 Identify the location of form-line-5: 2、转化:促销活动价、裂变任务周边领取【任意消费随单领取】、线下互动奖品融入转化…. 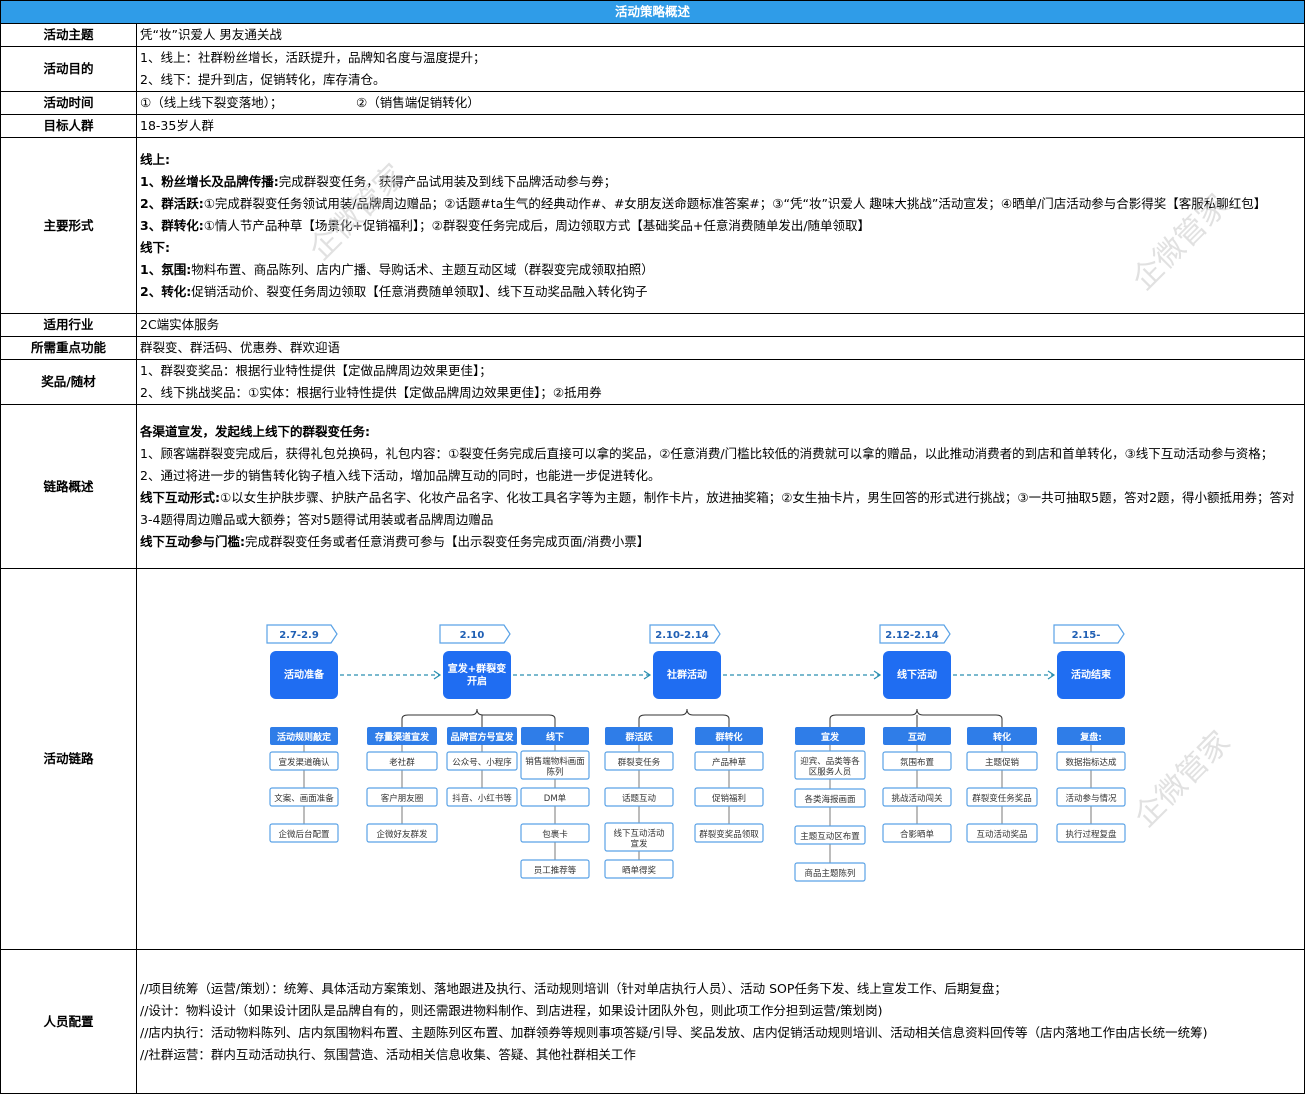
(394, 291).